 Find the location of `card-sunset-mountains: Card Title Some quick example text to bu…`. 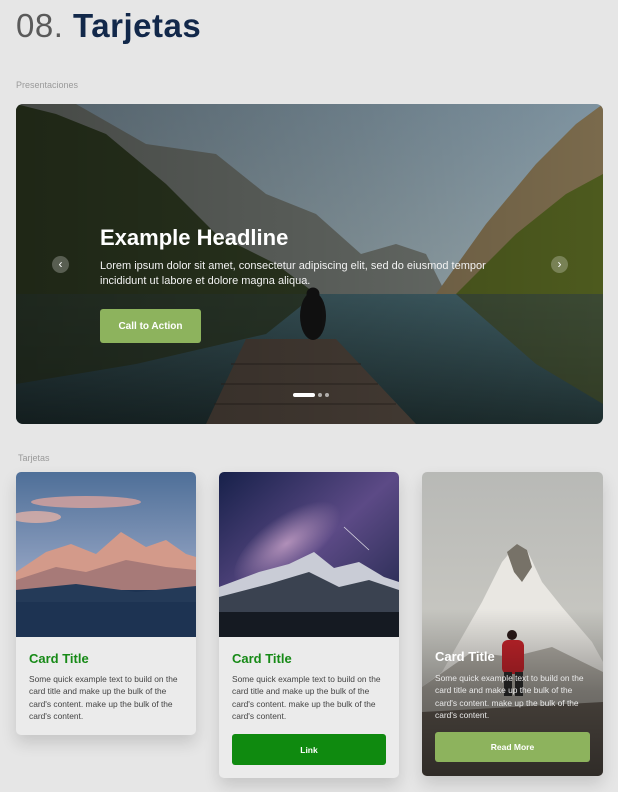

card-sunset-mountains: Card Title Some quick example text to bu… is located at coordinates (106, 603).